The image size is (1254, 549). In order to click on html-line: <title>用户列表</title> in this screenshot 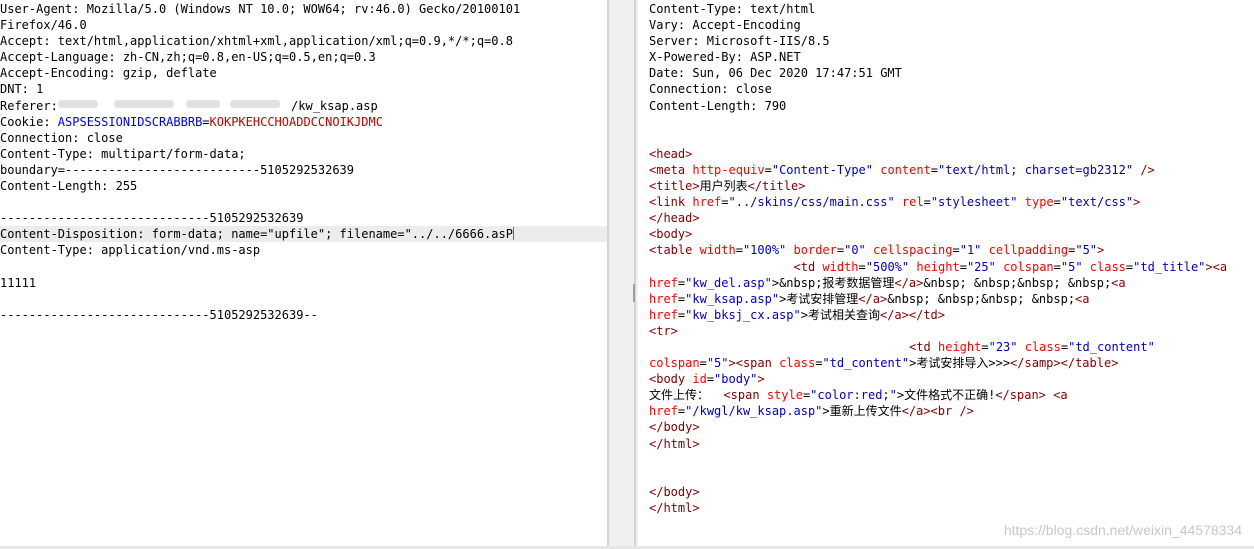, I will do `click(727, 186)`.